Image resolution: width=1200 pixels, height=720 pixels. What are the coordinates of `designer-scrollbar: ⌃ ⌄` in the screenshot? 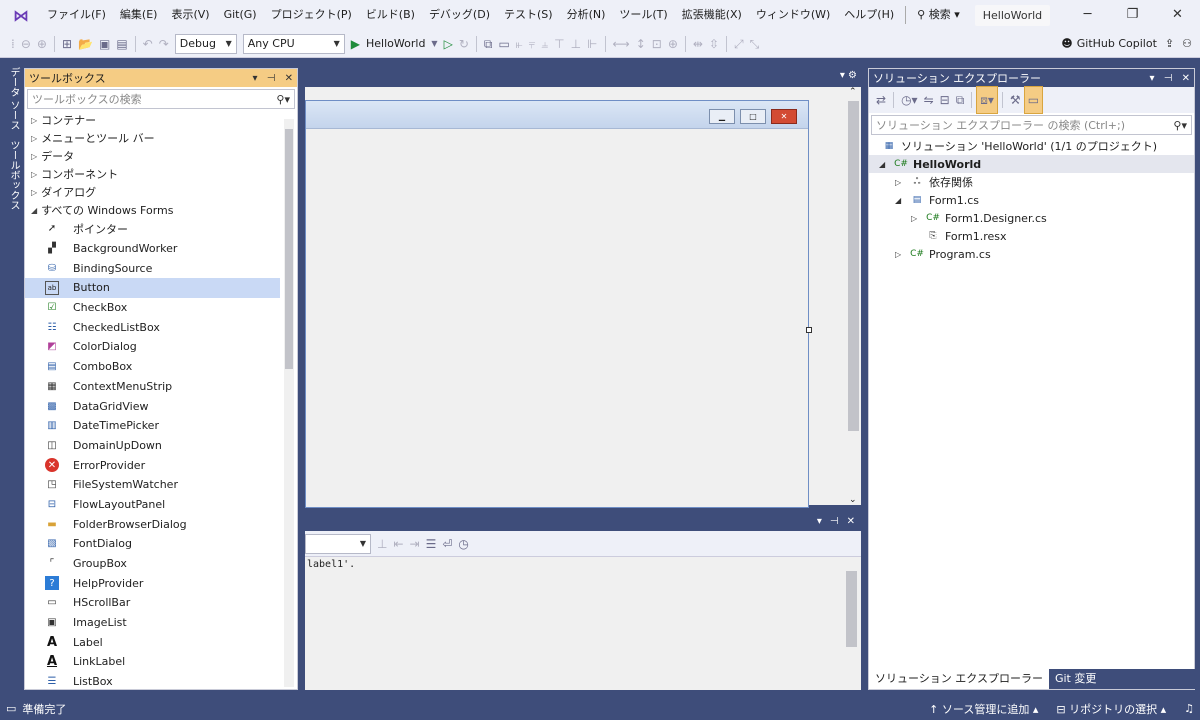 It's located at (853, 296).